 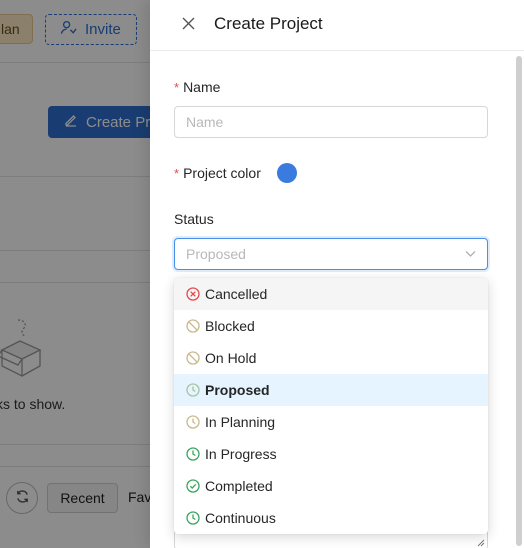 I want to click on status-option-on-hold: On Hold, so click(x=331, y=358).